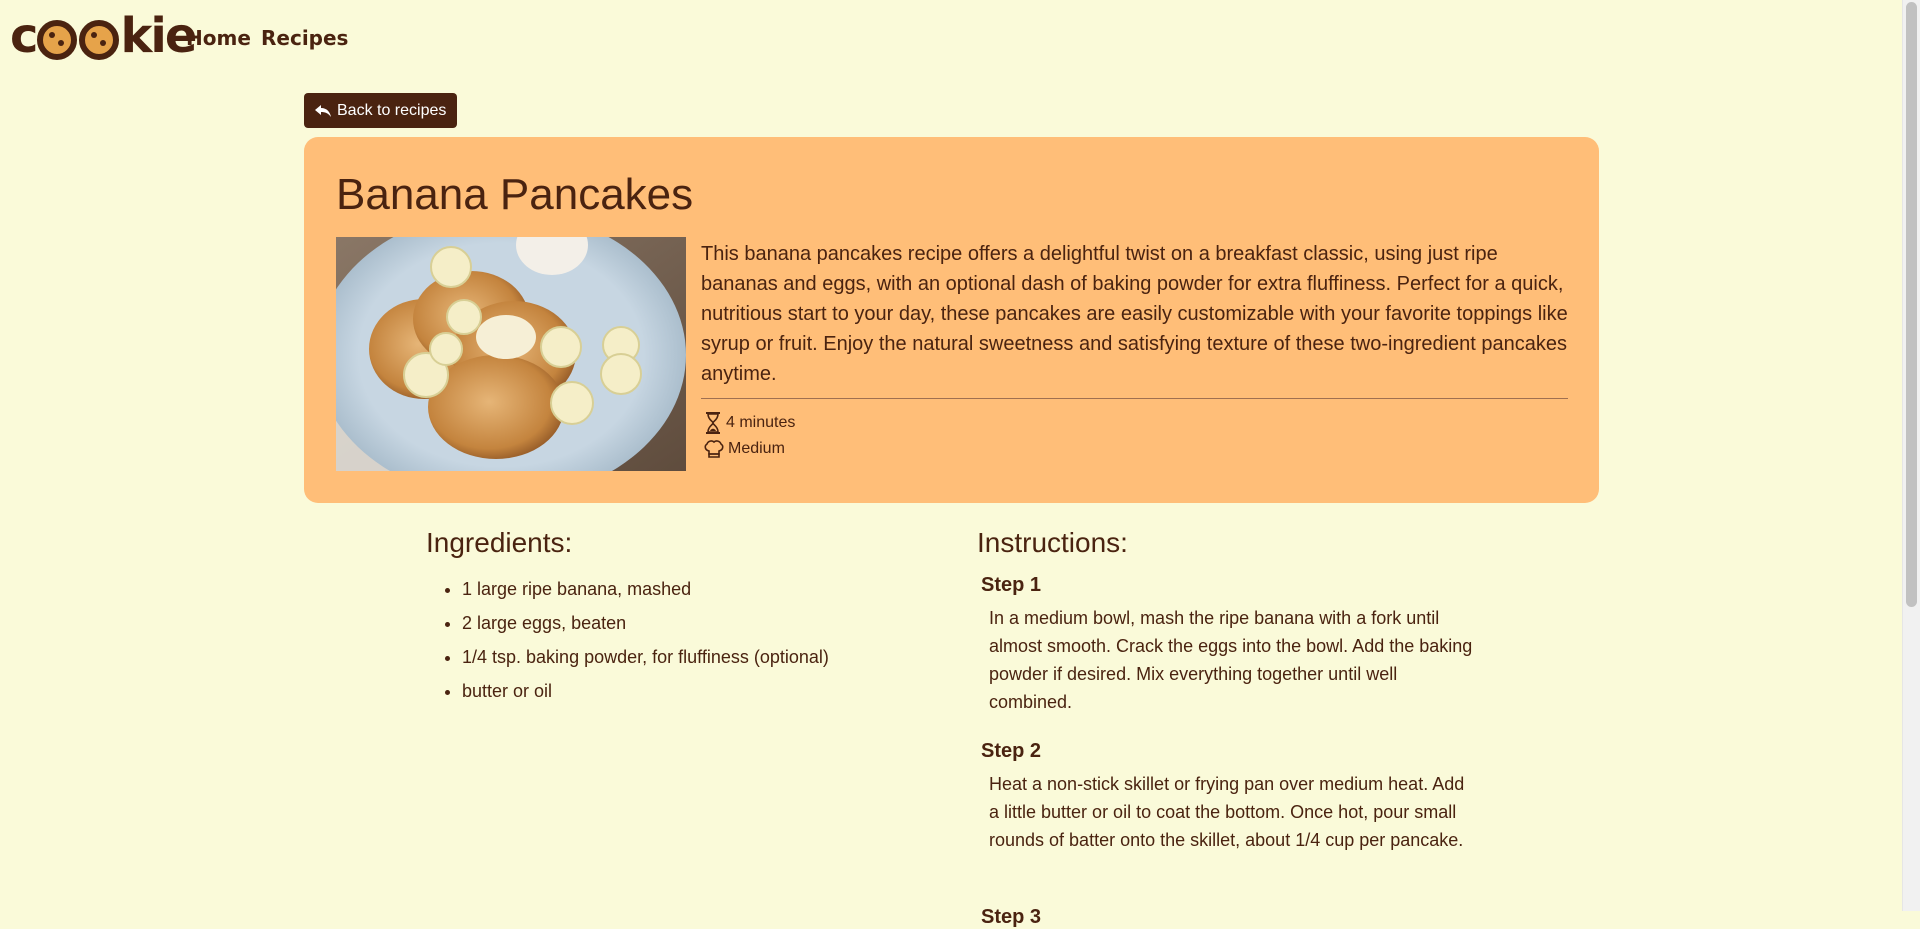  Describe the element at coordinates (1011, 917) in the screenshot. I see `step-3-title: Step 3` at that location.